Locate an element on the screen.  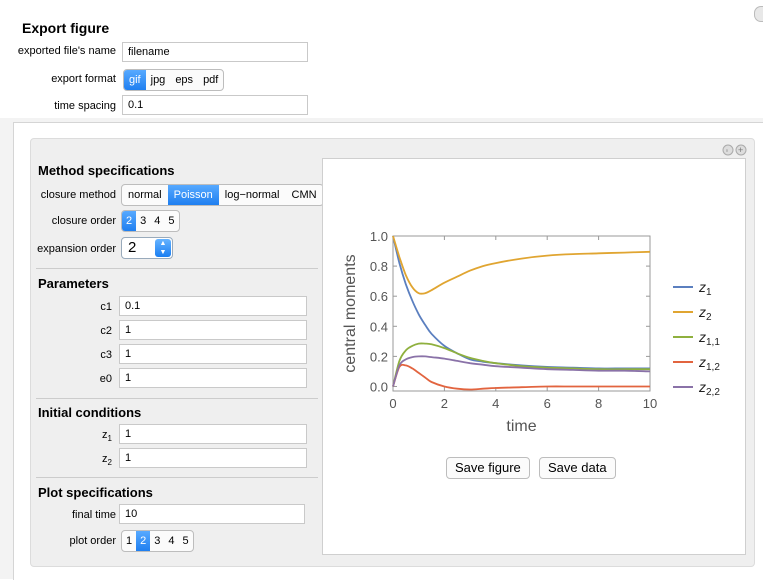
expansion-order-label: expansion order is located at coordinates (76, 249).